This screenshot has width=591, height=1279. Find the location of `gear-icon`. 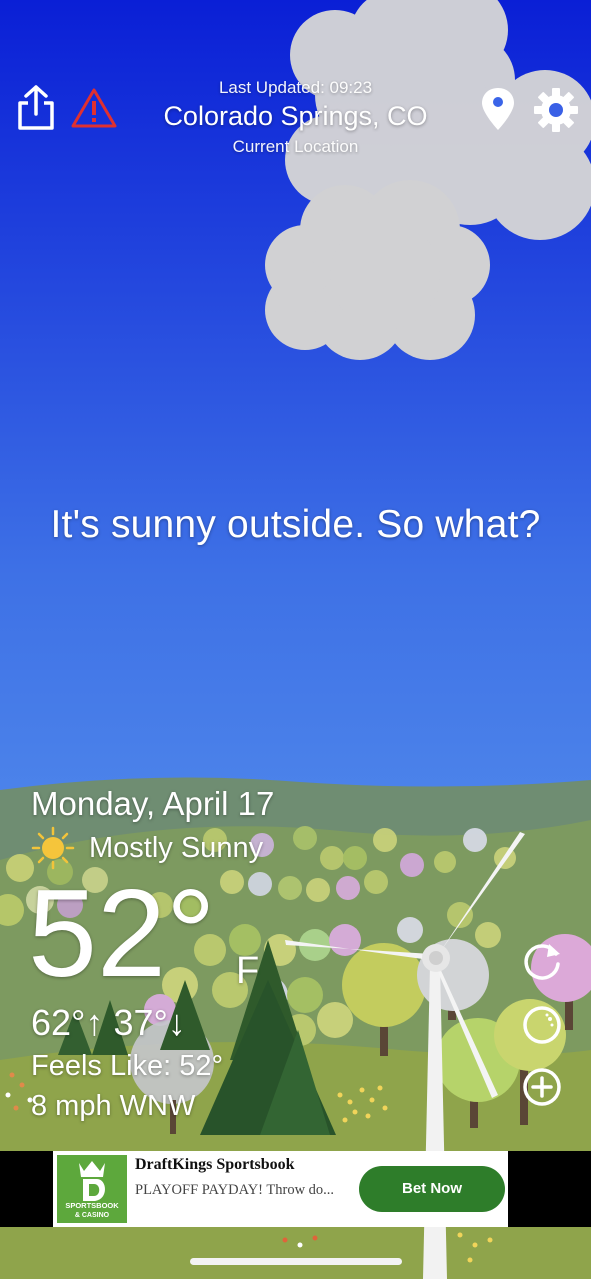

gear-icon is located at coordinates (556, 110).